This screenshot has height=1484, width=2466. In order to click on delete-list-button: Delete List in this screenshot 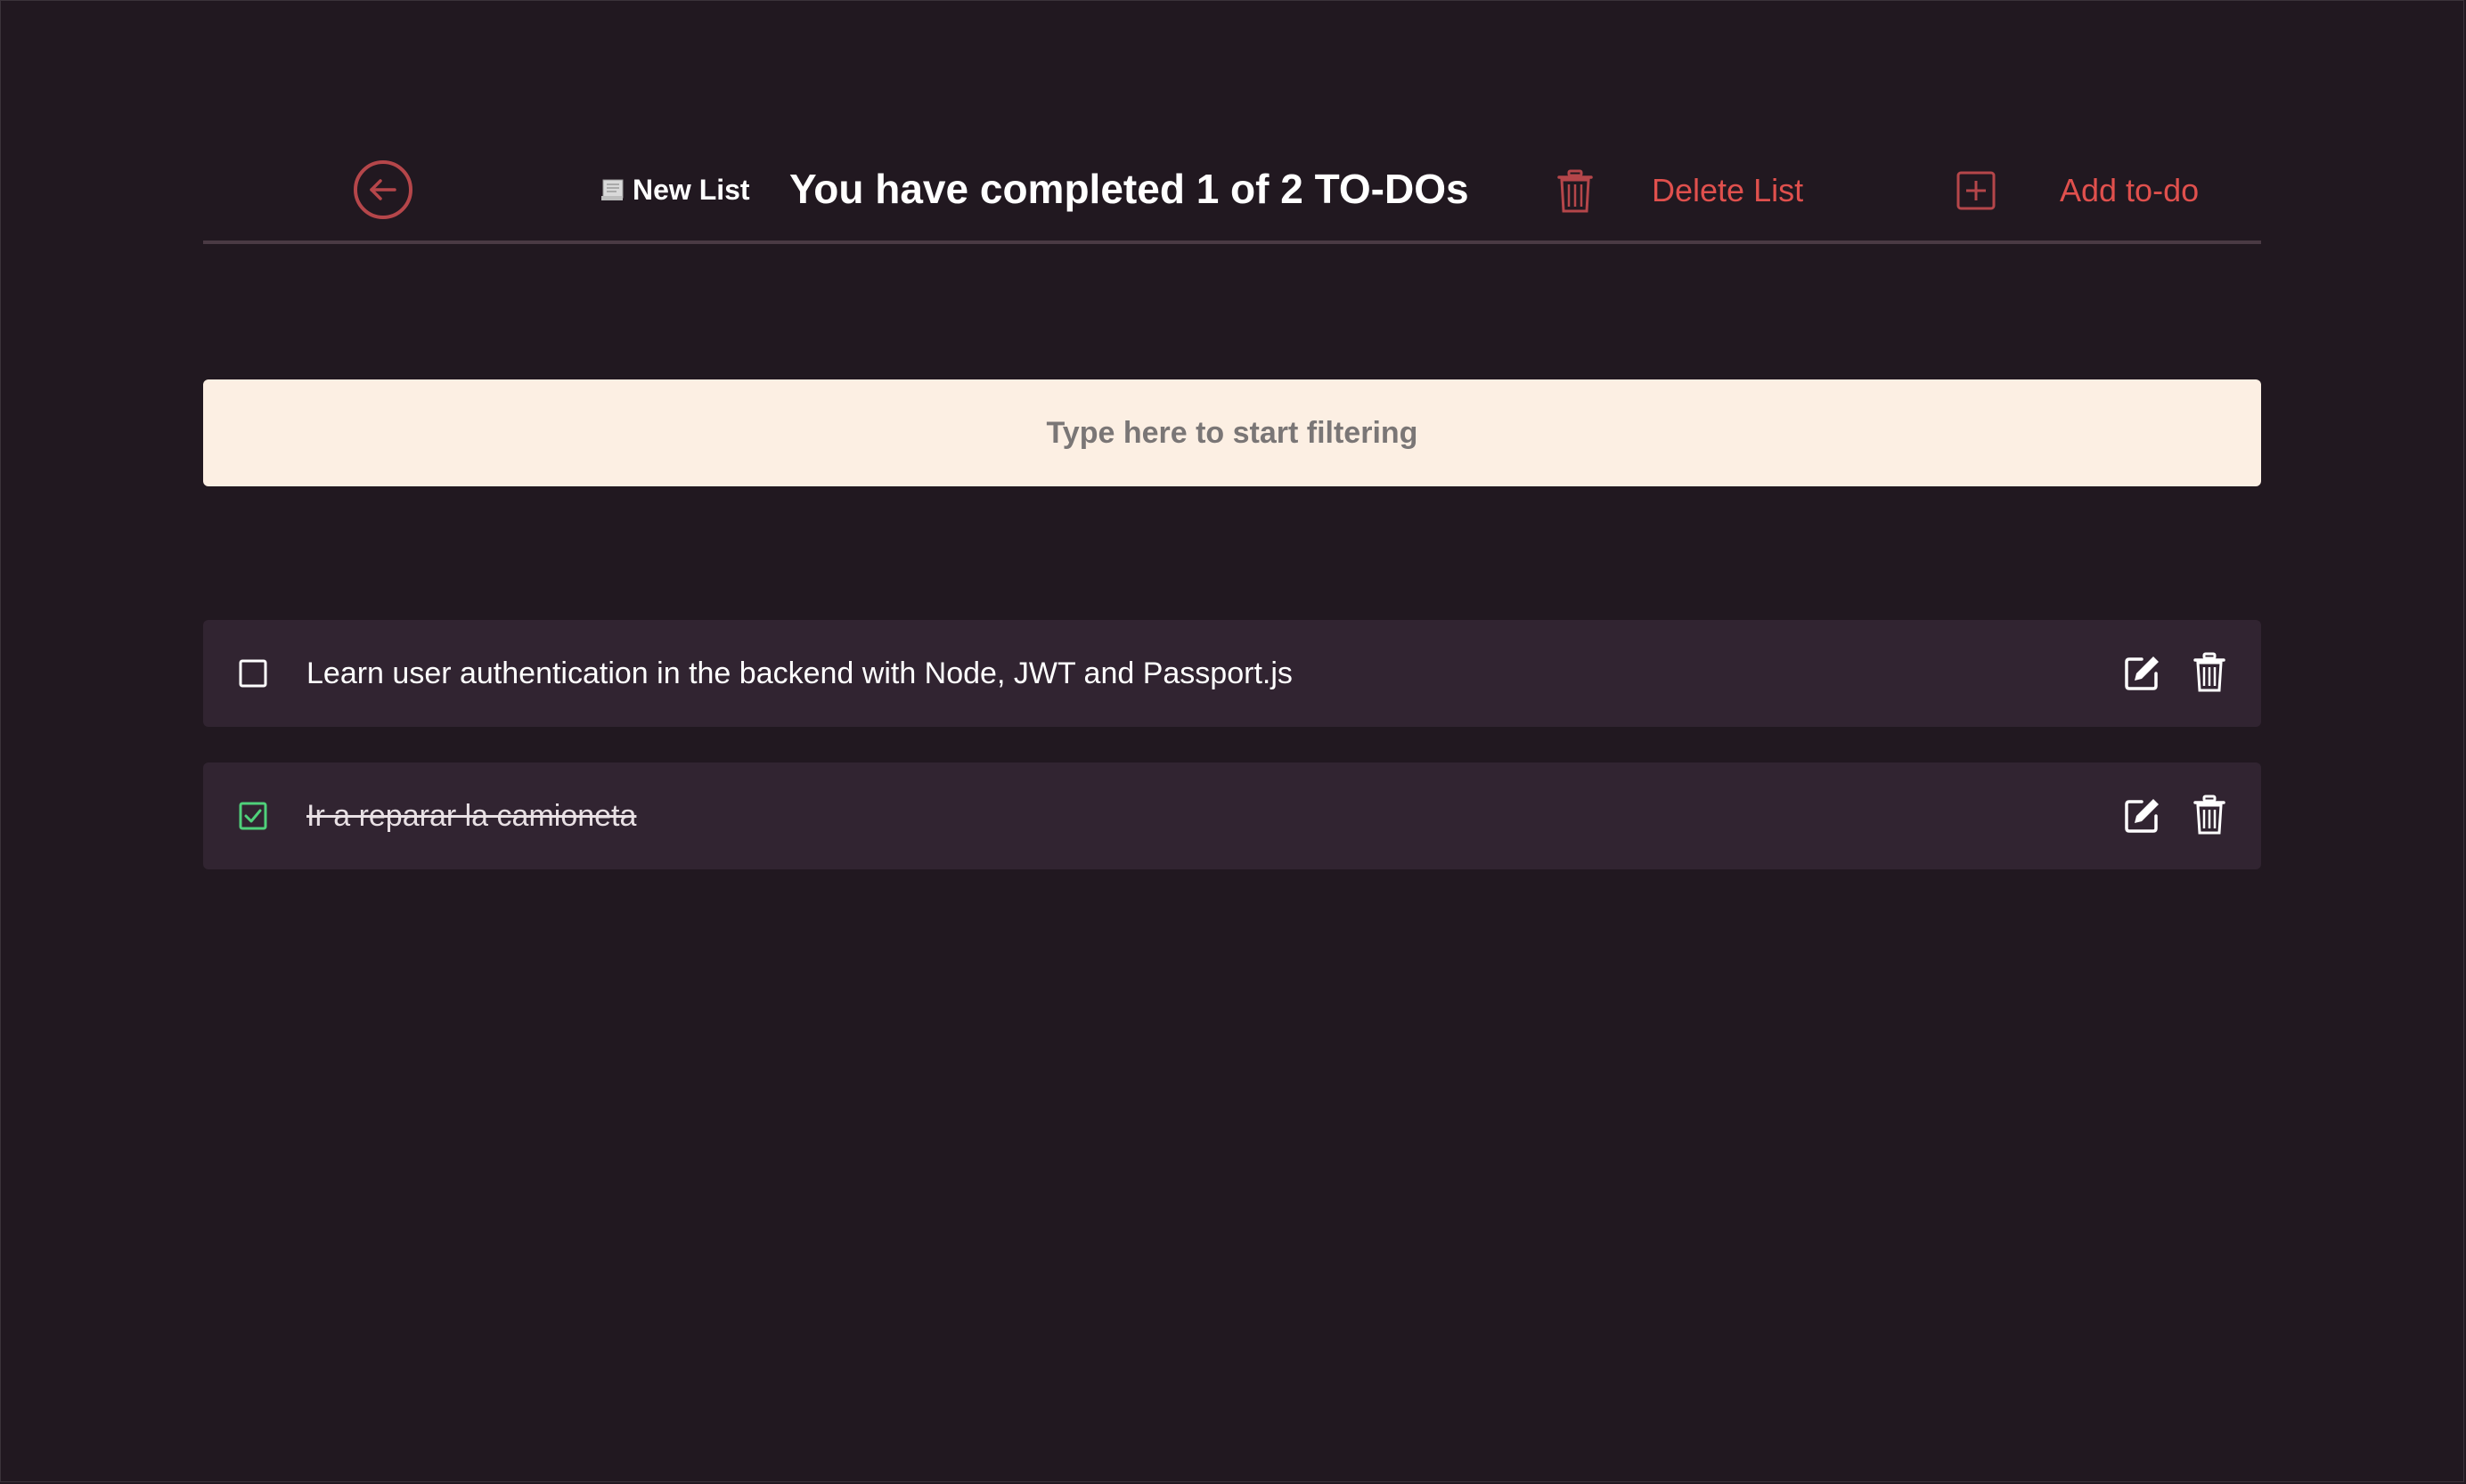, I will do `click(1727, 191)`.